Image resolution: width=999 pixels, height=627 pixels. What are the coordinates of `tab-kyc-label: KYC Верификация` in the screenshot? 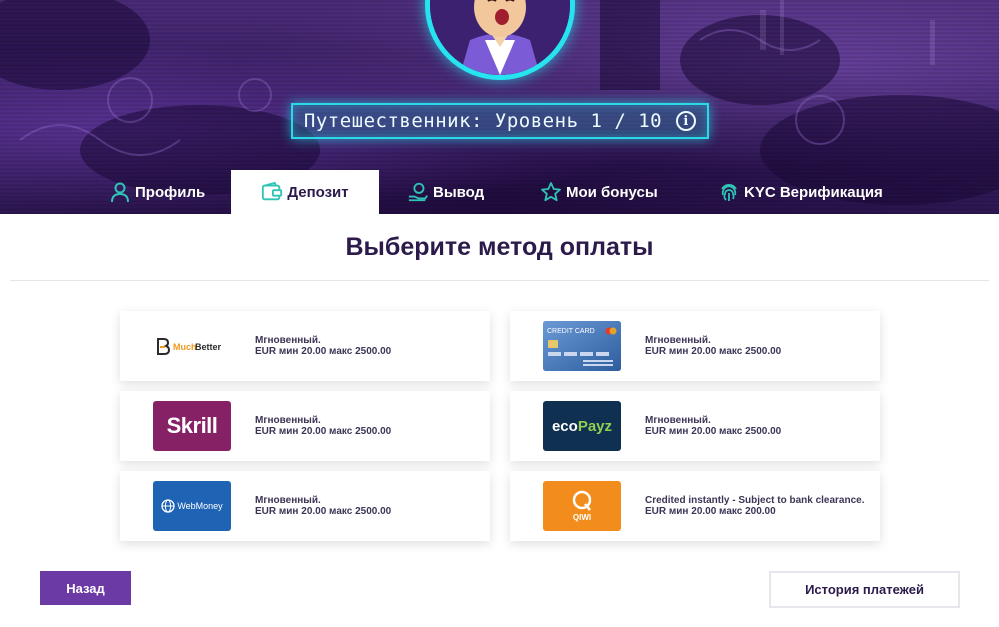 It's located at (813, 192).